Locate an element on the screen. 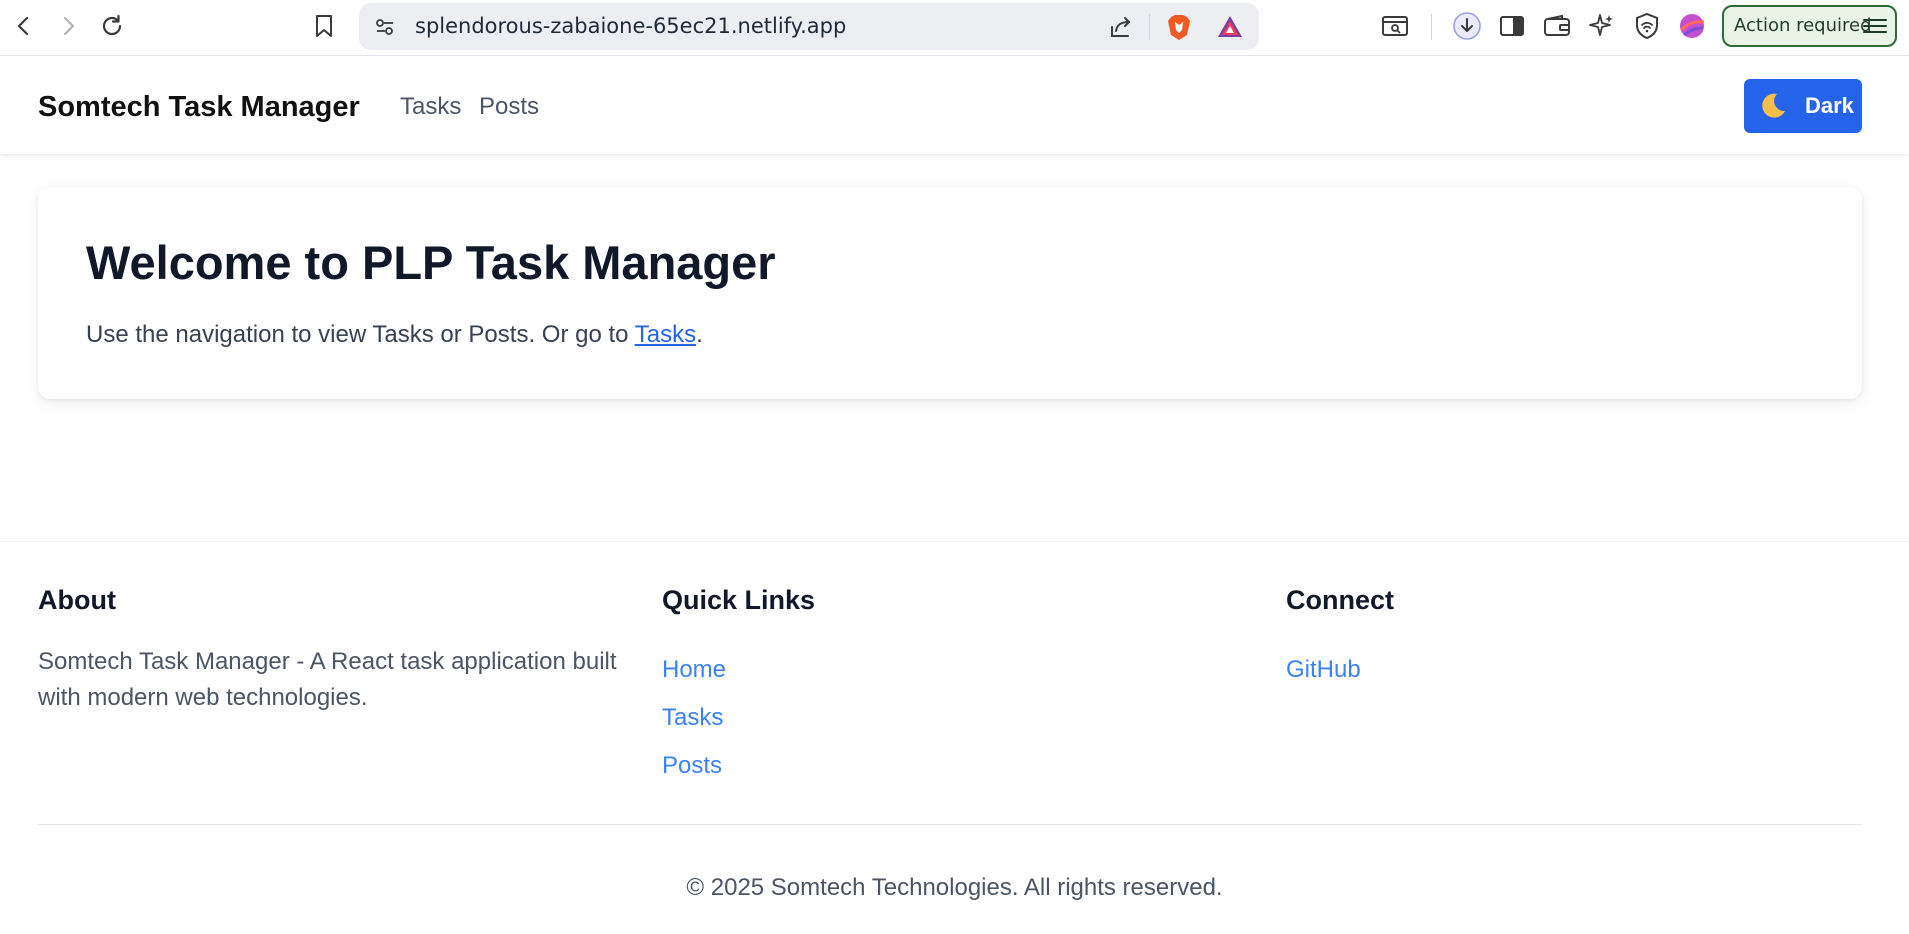 This screenshot has width=1909, height=934. action-required-button: Action required is located at coordinates (1809, 26).